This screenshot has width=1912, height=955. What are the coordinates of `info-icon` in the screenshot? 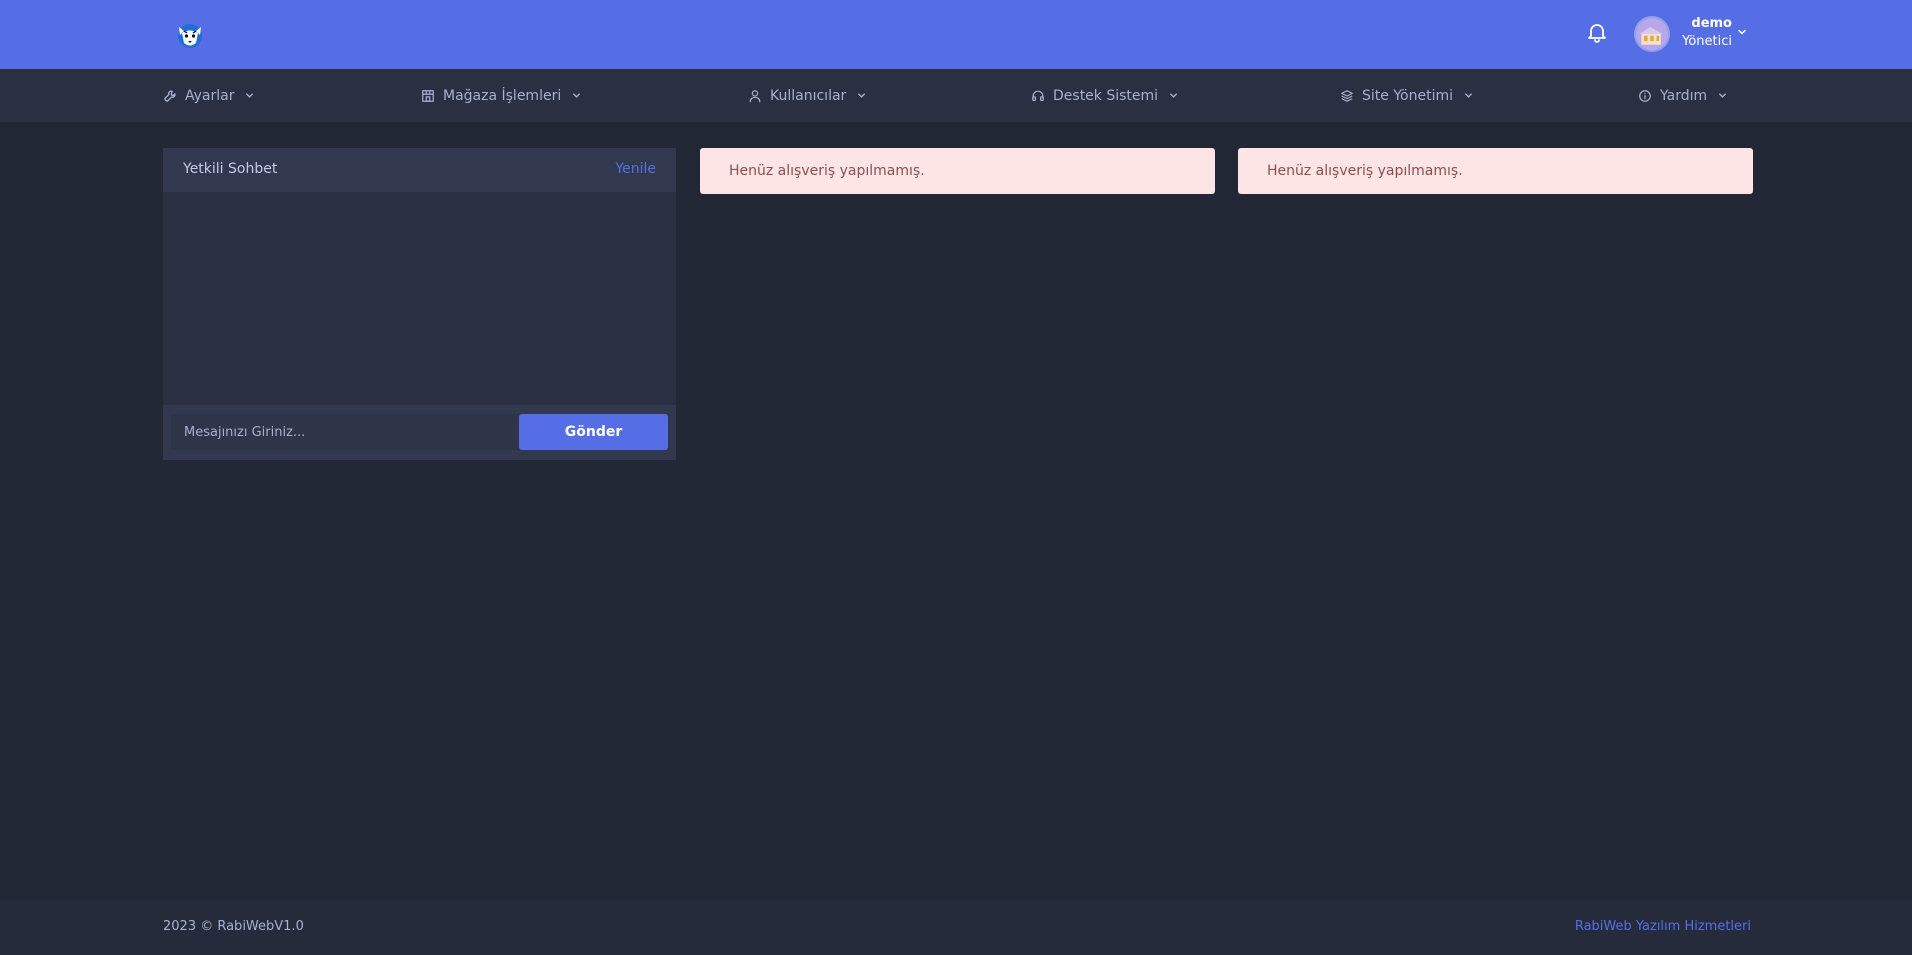 It's located at (1645, 95).